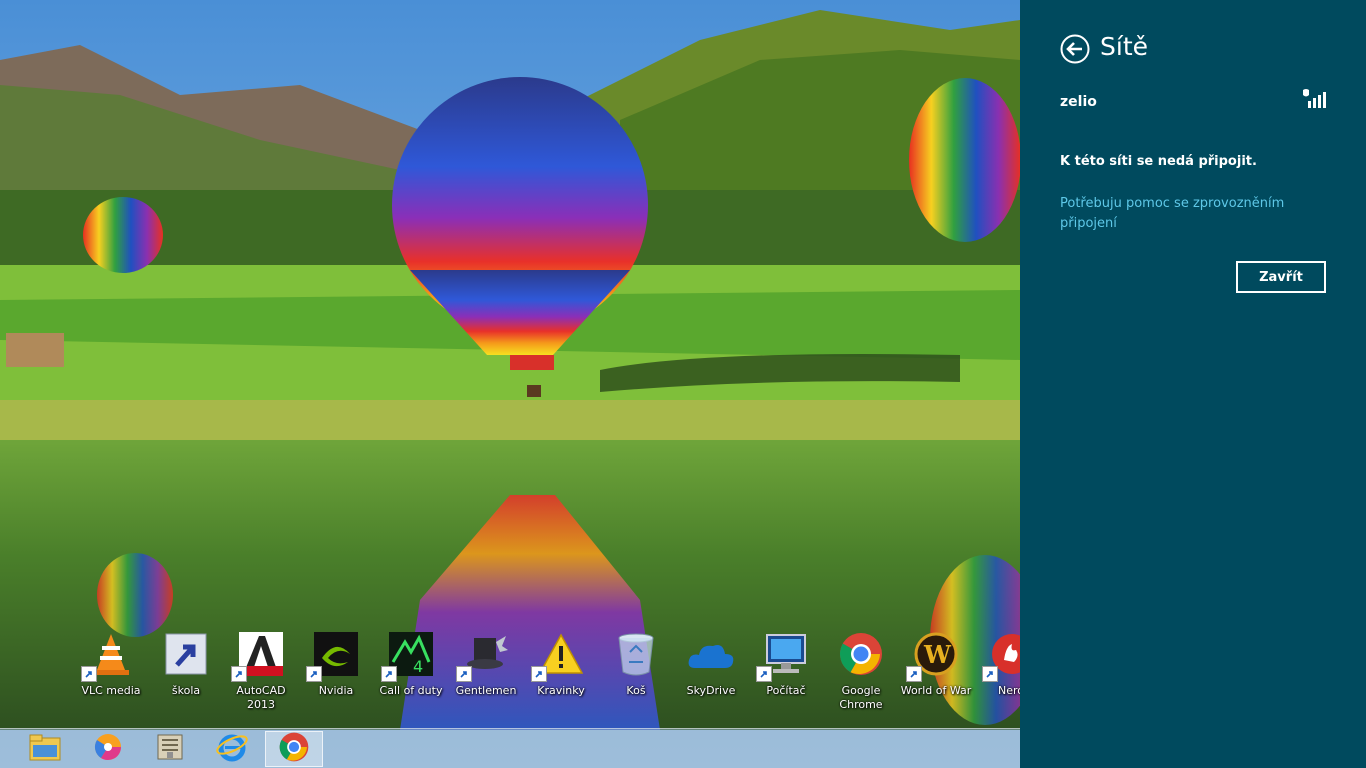 Image resolution: width=1366 pixels, height=768 pixels. I want to click on taskbar-archive, so click(170, 749).